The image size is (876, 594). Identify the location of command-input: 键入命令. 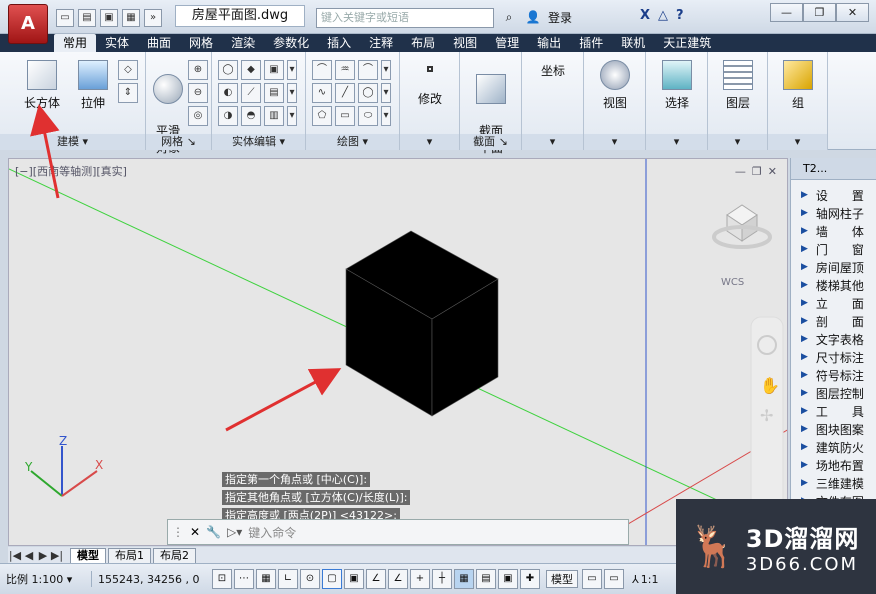
(272, 532).